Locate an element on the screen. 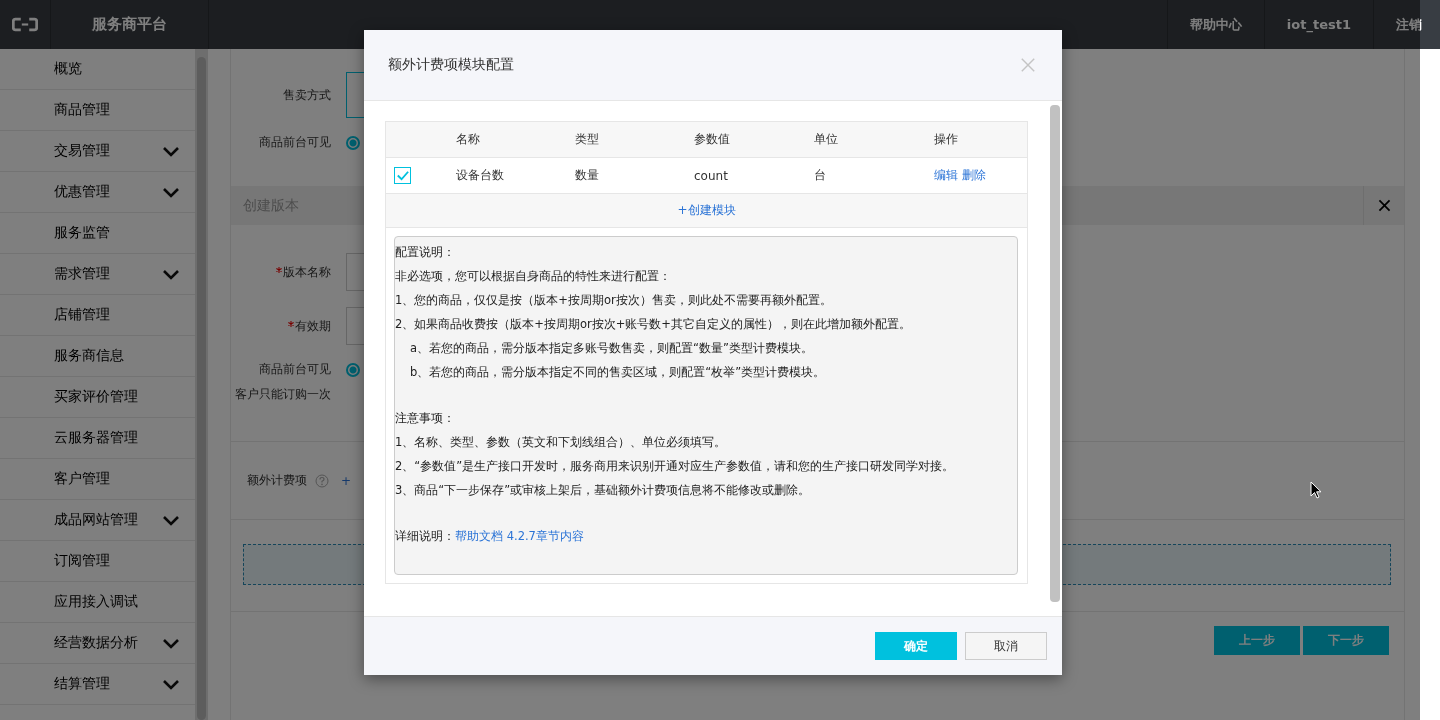 This screenshot has height=720, width=1440. cancel-button: 取消 is located at coordinates (1006, 646).